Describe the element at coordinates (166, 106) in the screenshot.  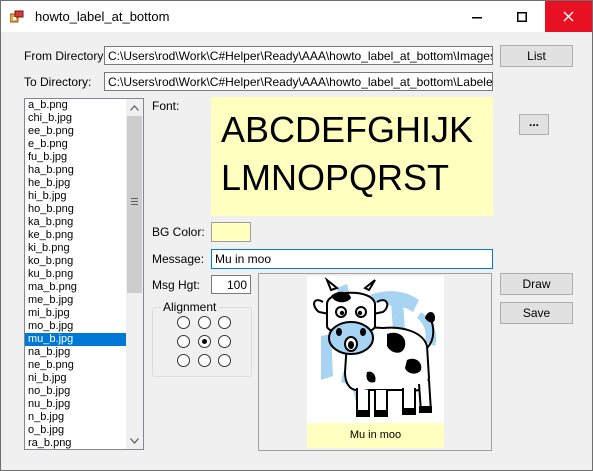
I see `font-label: Font:` at that location.